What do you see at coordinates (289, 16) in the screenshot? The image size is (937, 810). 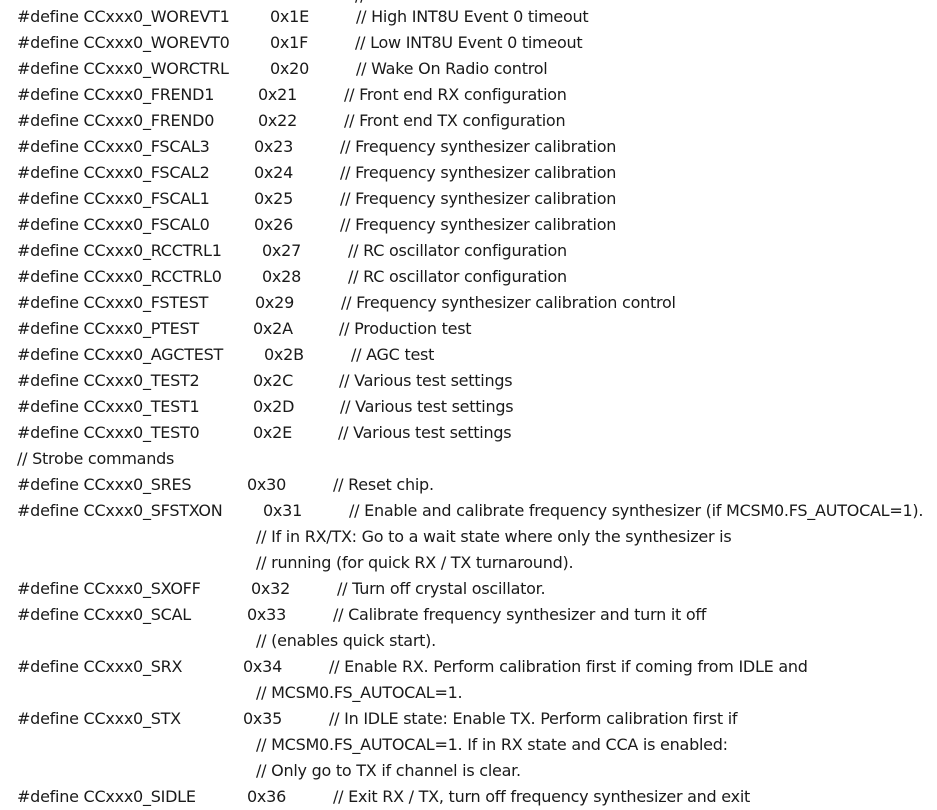 I see `define-value: 0x1E` at bounding box center [289, 16].